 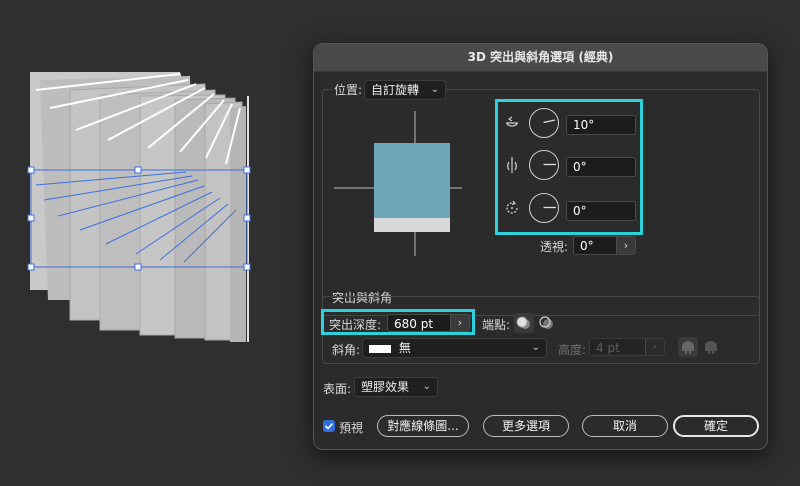 I want to click on z-axis-rotate-icon, so click(x=512, y=207).